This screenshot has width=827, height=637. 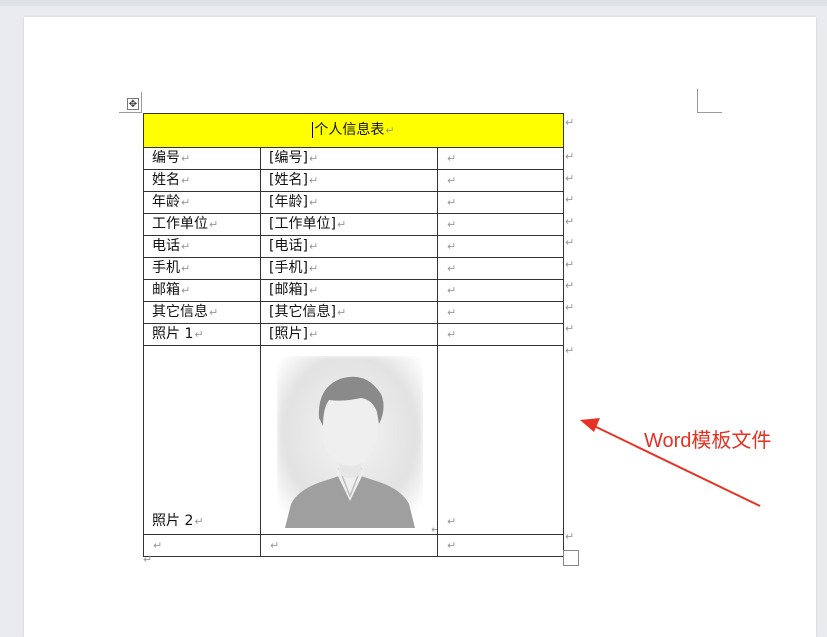 I want to click on field-label: 手机, so click(x=166, y=268).